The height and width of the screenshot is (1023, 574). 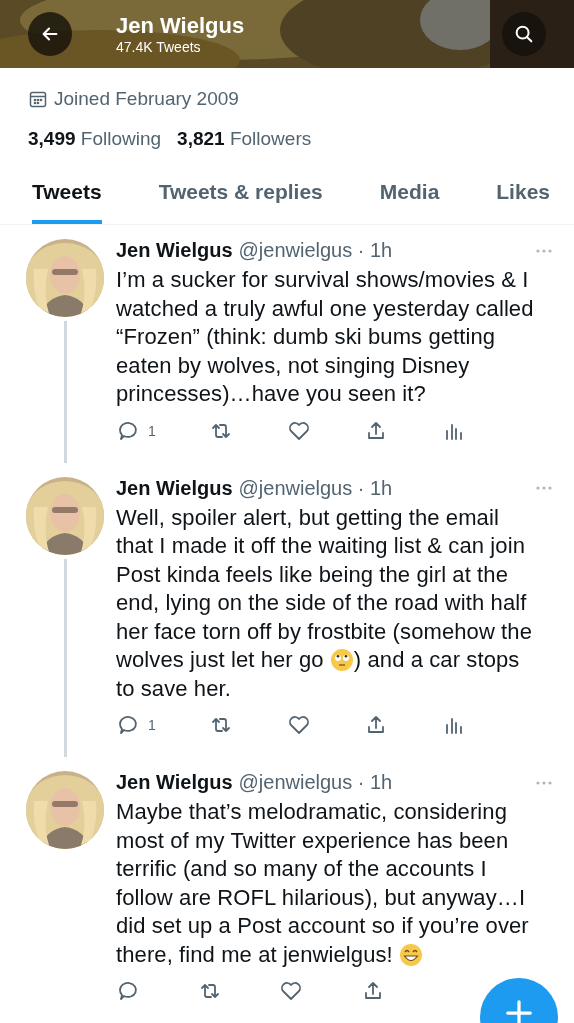 What do you see at coordinates (244, 139) in the screenshot?
I see `followers-link: 3,821 Followers` at bounding box center [244, 139].